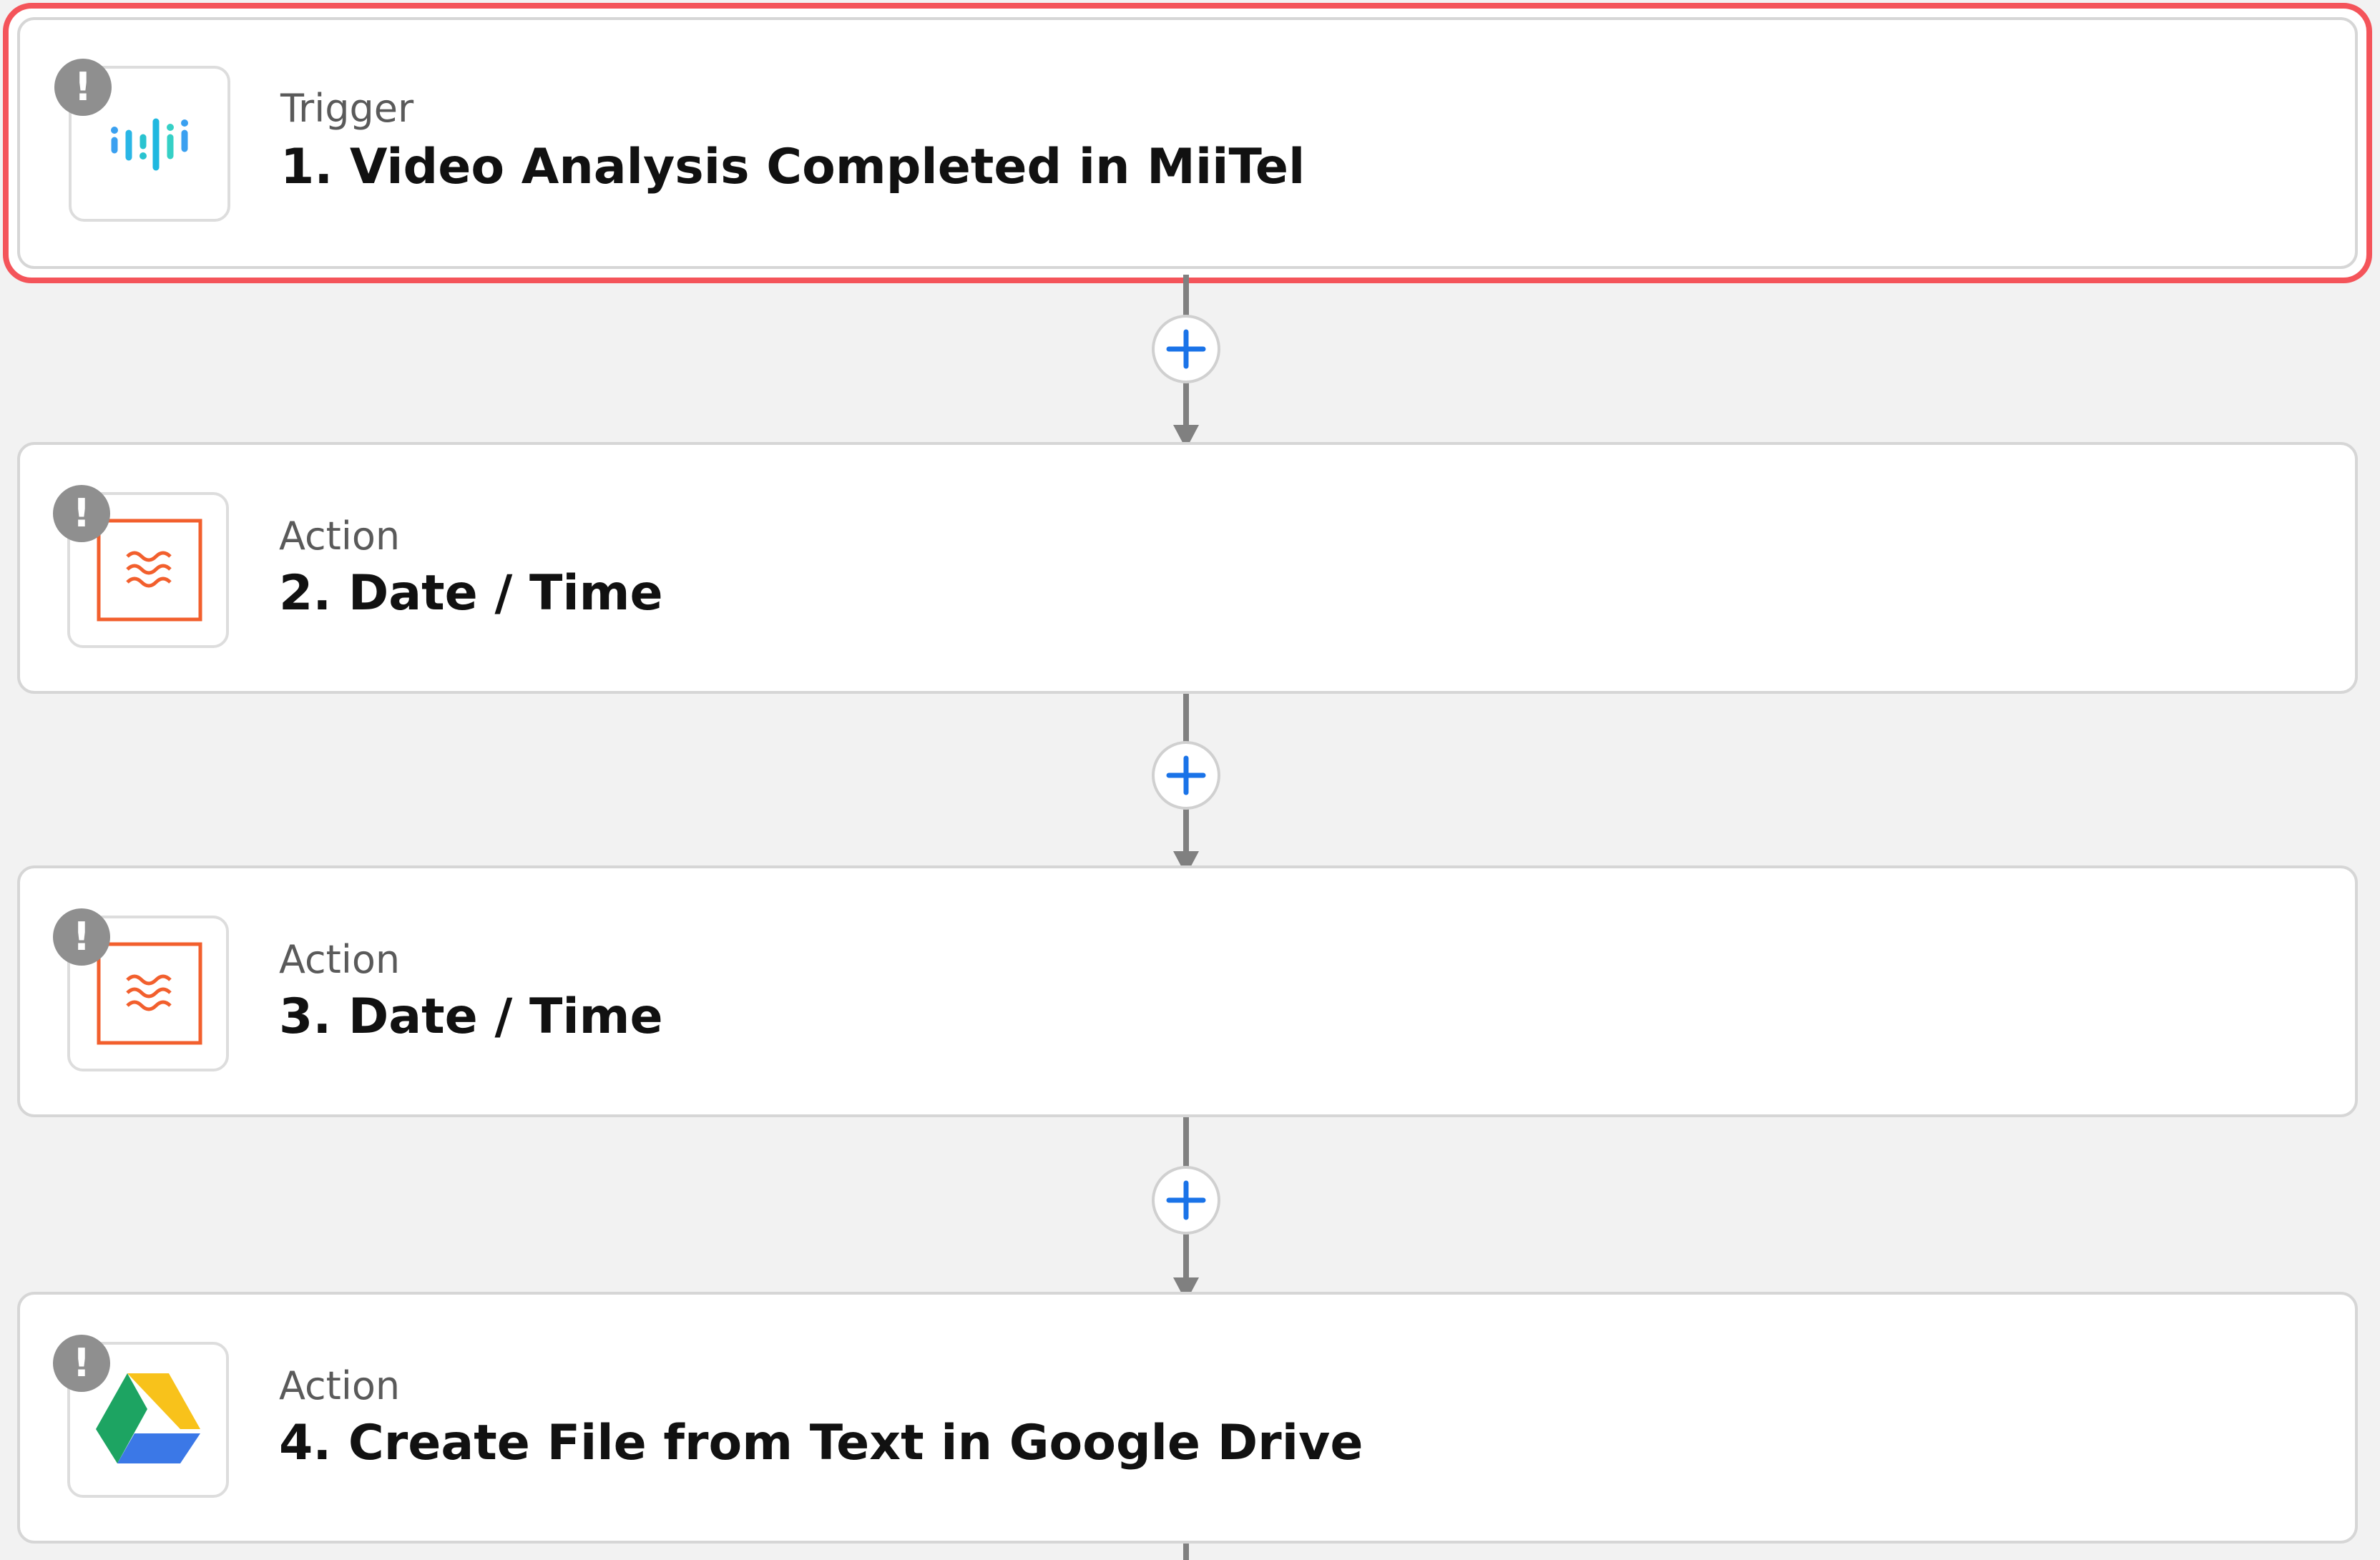 The width and height of the screenshot is (2380, 1560). I want to click on step-kind-label: Trigger, so click(347, 108).